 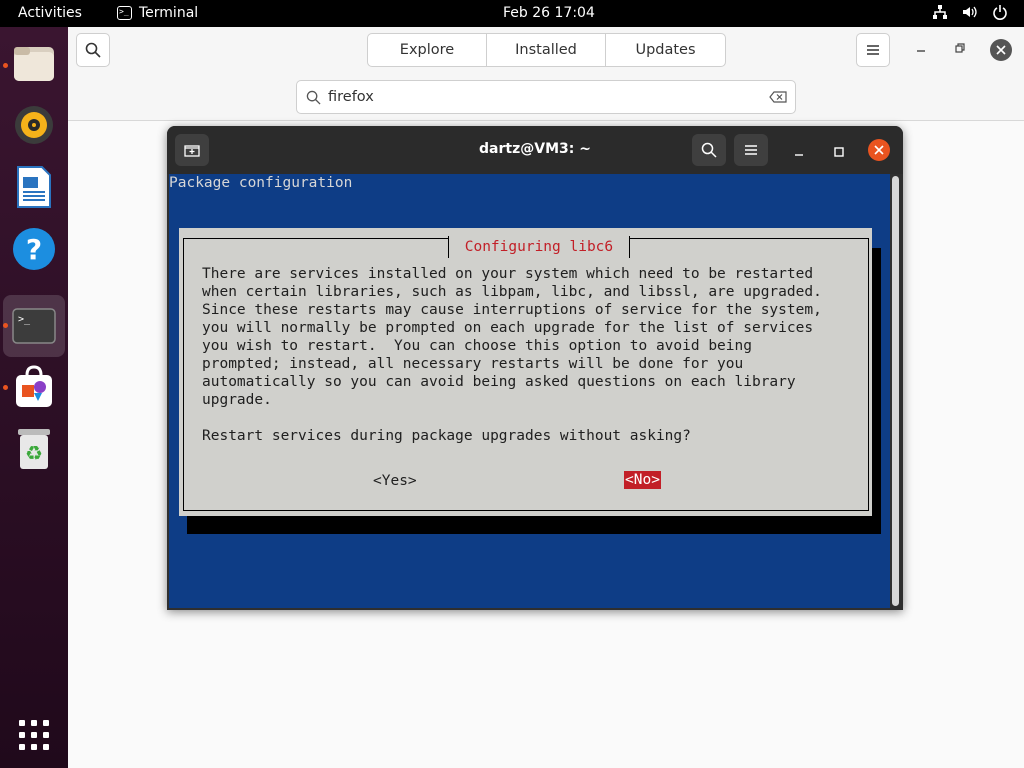 What do you see at coordinates (34, 125) in the screenshot?
I see `rhythmbox-icon` at bounding box center [34, 125].